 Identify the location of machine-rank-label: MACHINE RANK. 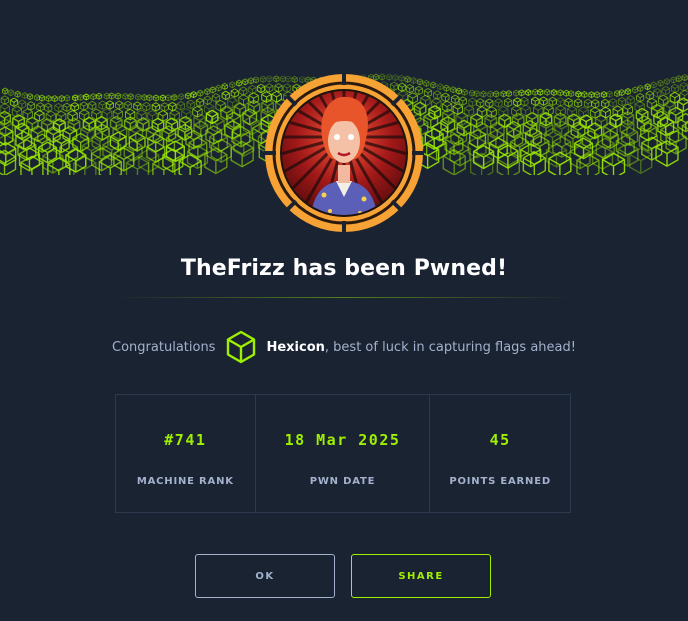
(185, 481).